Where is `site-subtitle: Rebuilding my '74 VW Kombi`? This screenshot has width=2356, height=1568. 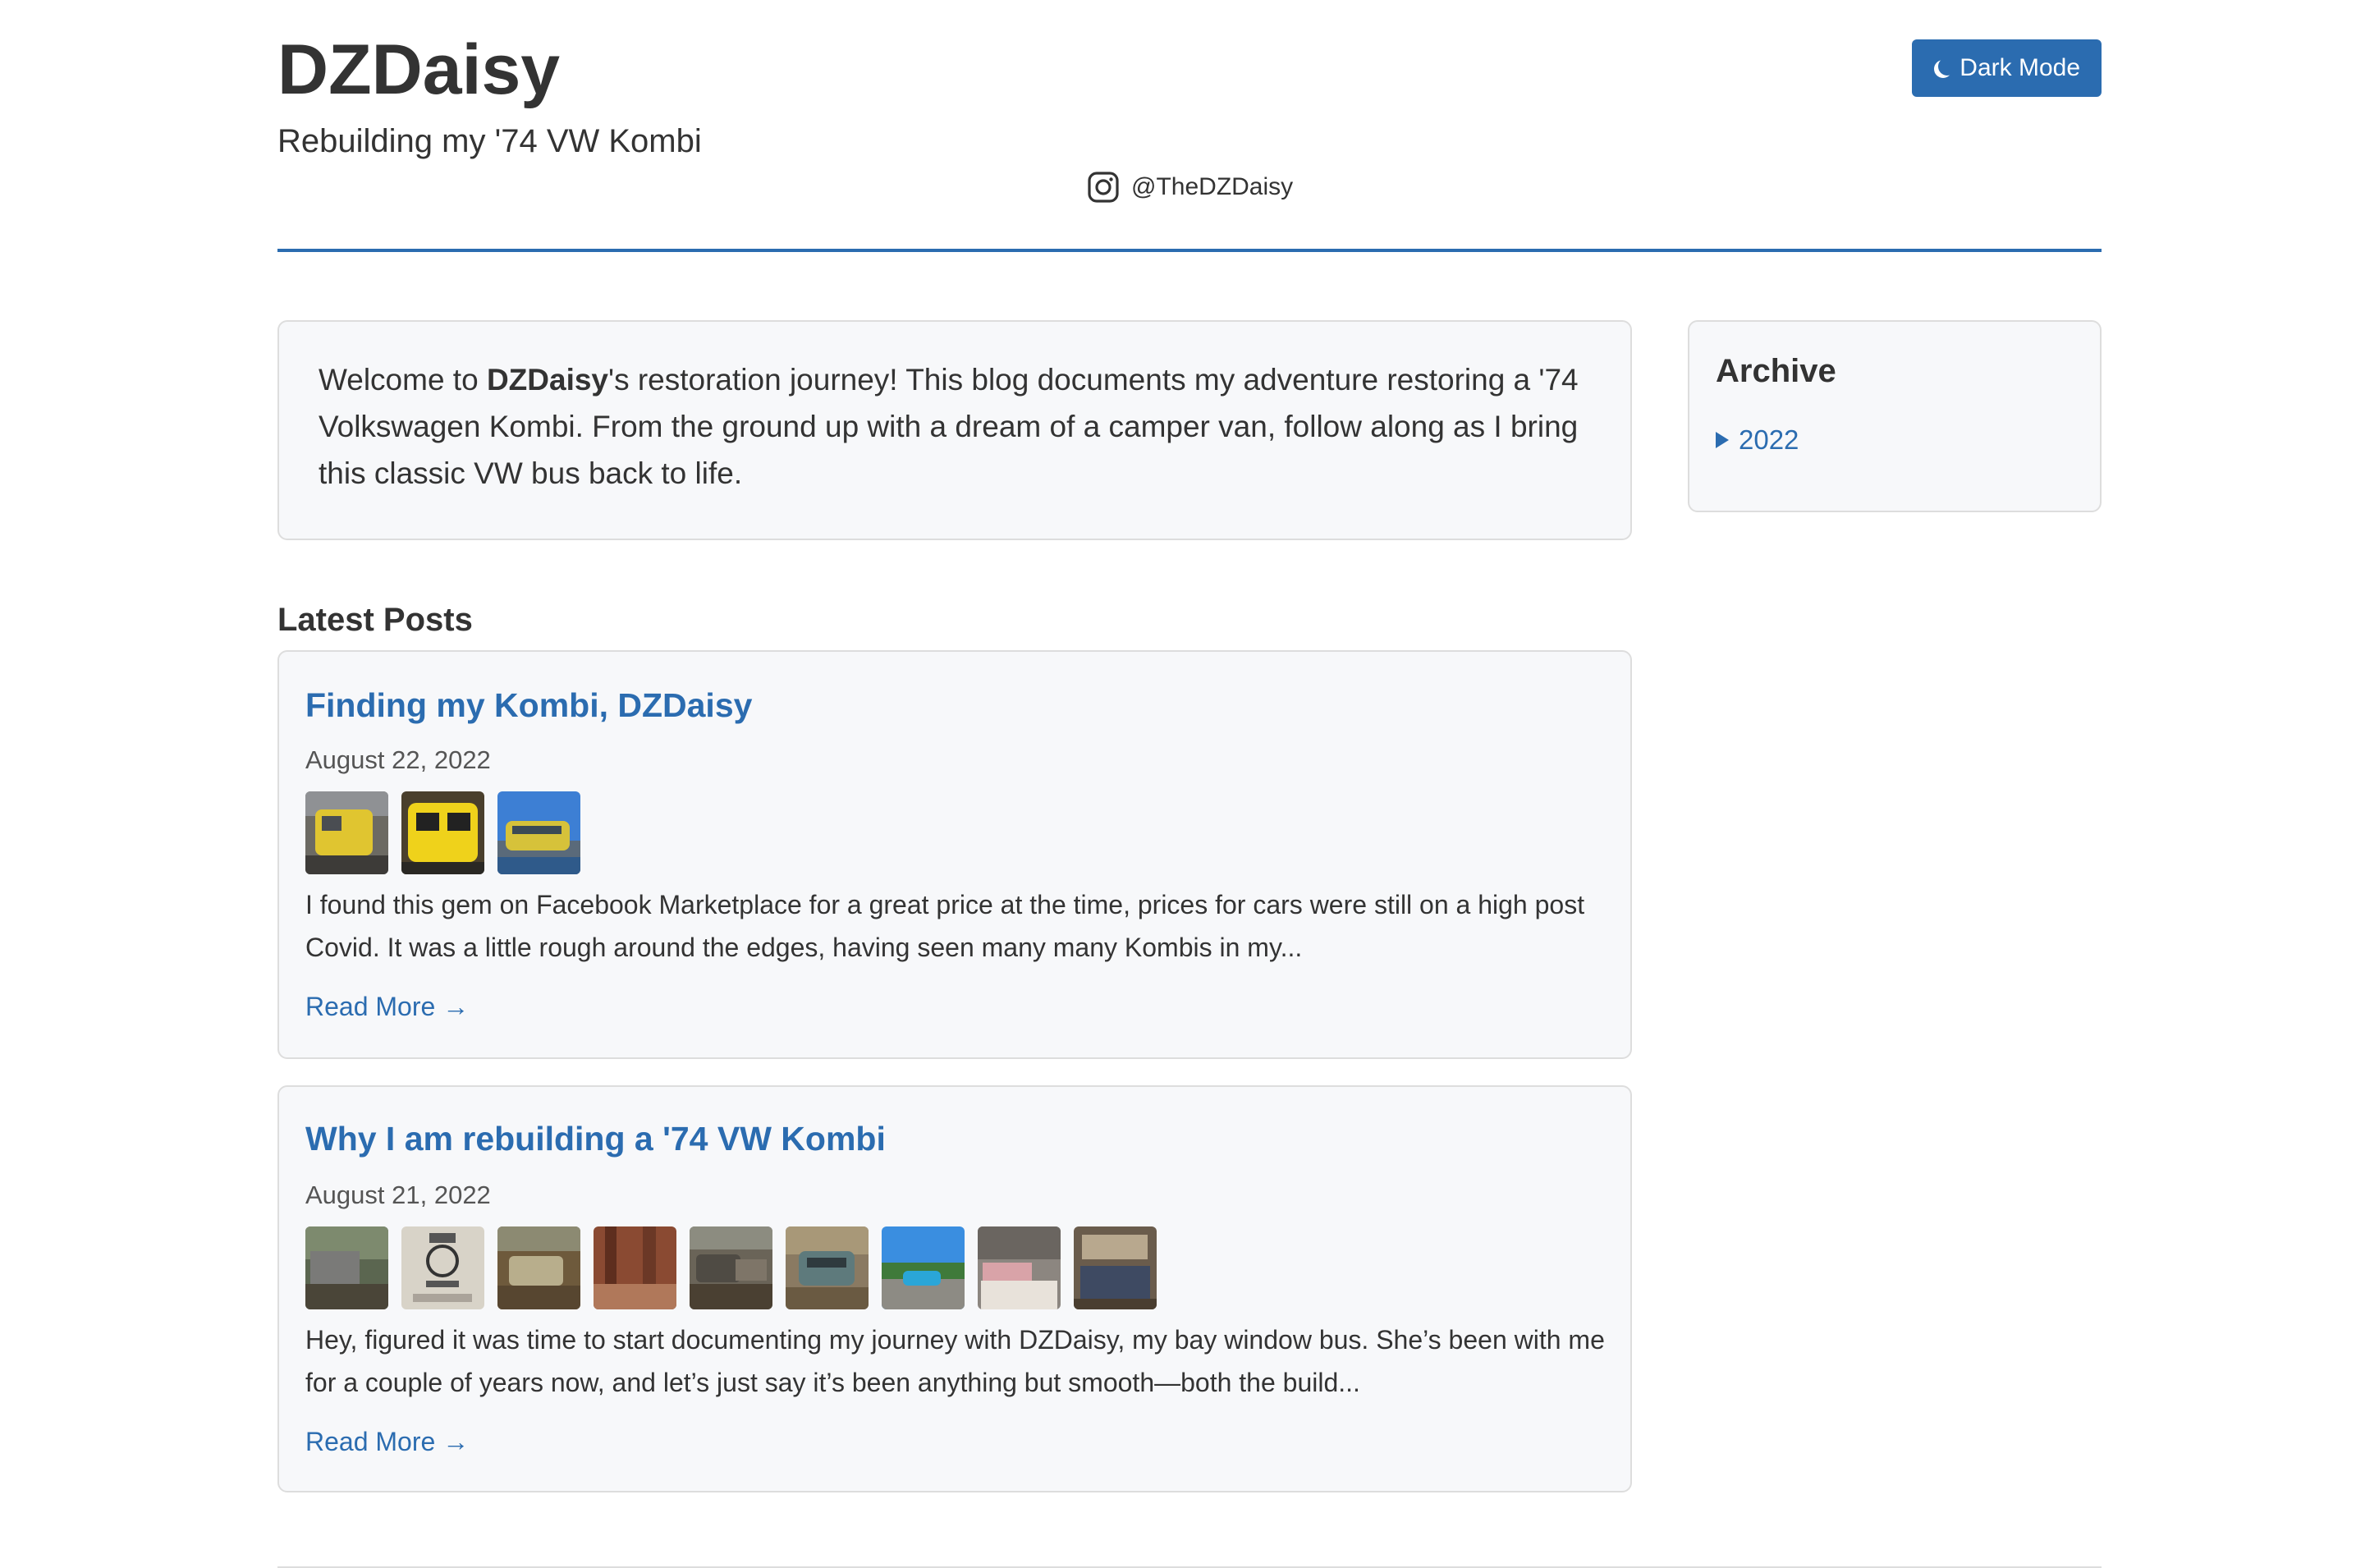
site-subtitle: Rebuilding my '74 VW Kombi is located at coordinates (490, 141).